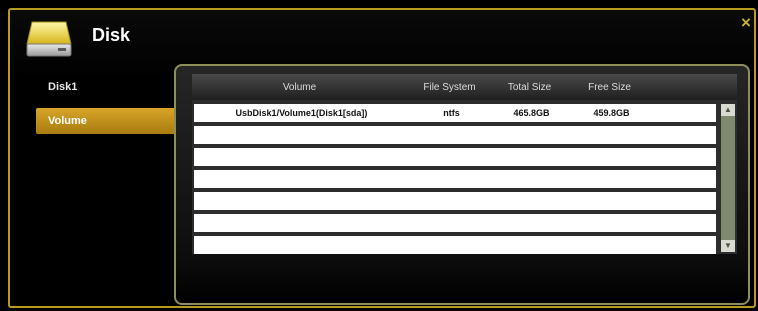 The width and height of the screenshot is (758, 311). What do you see at coordinates (728, 110) in the screenshot?
I see `chevron-up-icon: ▲` at bounding box center [728, 110].